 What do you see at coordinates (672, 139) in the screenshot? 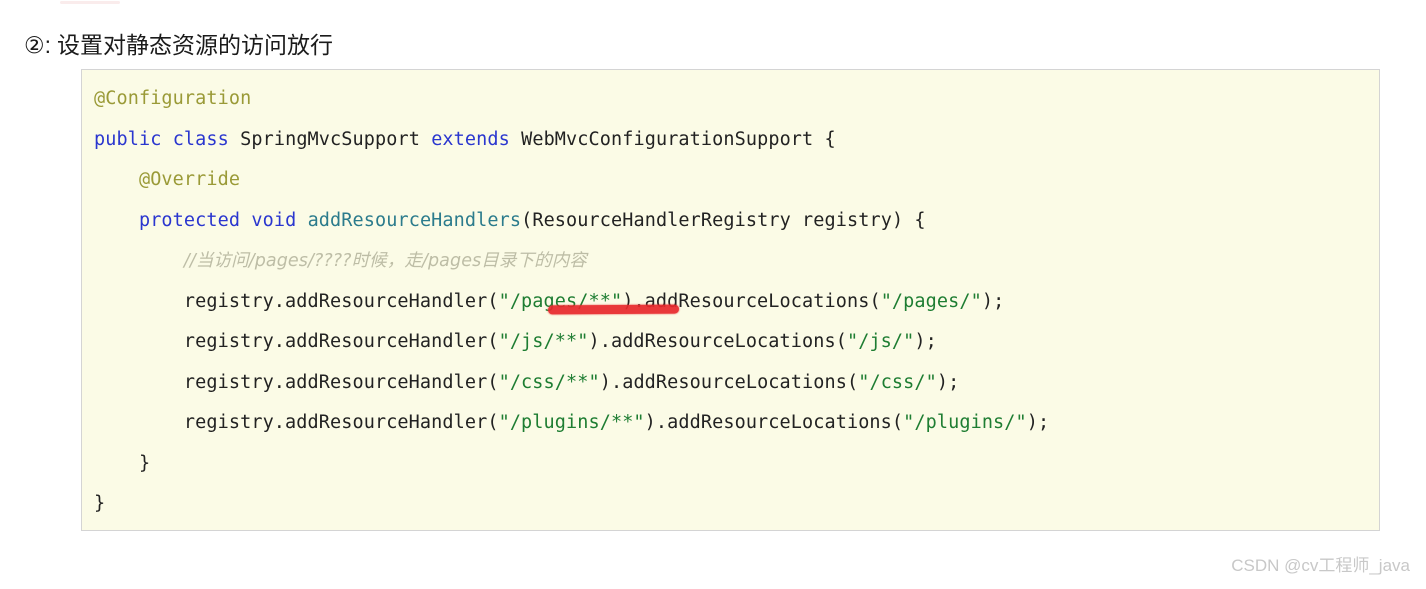
I see `code-token: WebMvcConfigurationSupport {` at bounding box center [672, 139].